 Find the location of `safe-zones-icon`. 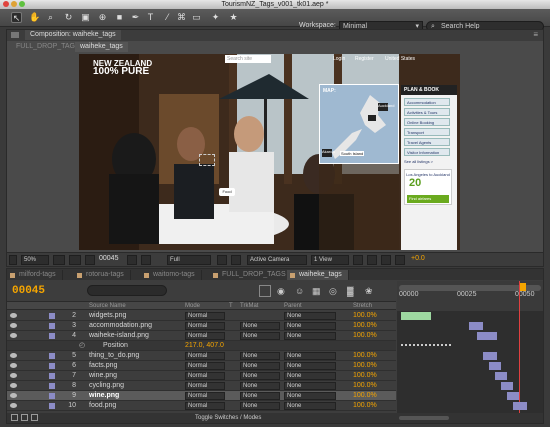

safe-zones-icon is located at coordinates (59, 260).